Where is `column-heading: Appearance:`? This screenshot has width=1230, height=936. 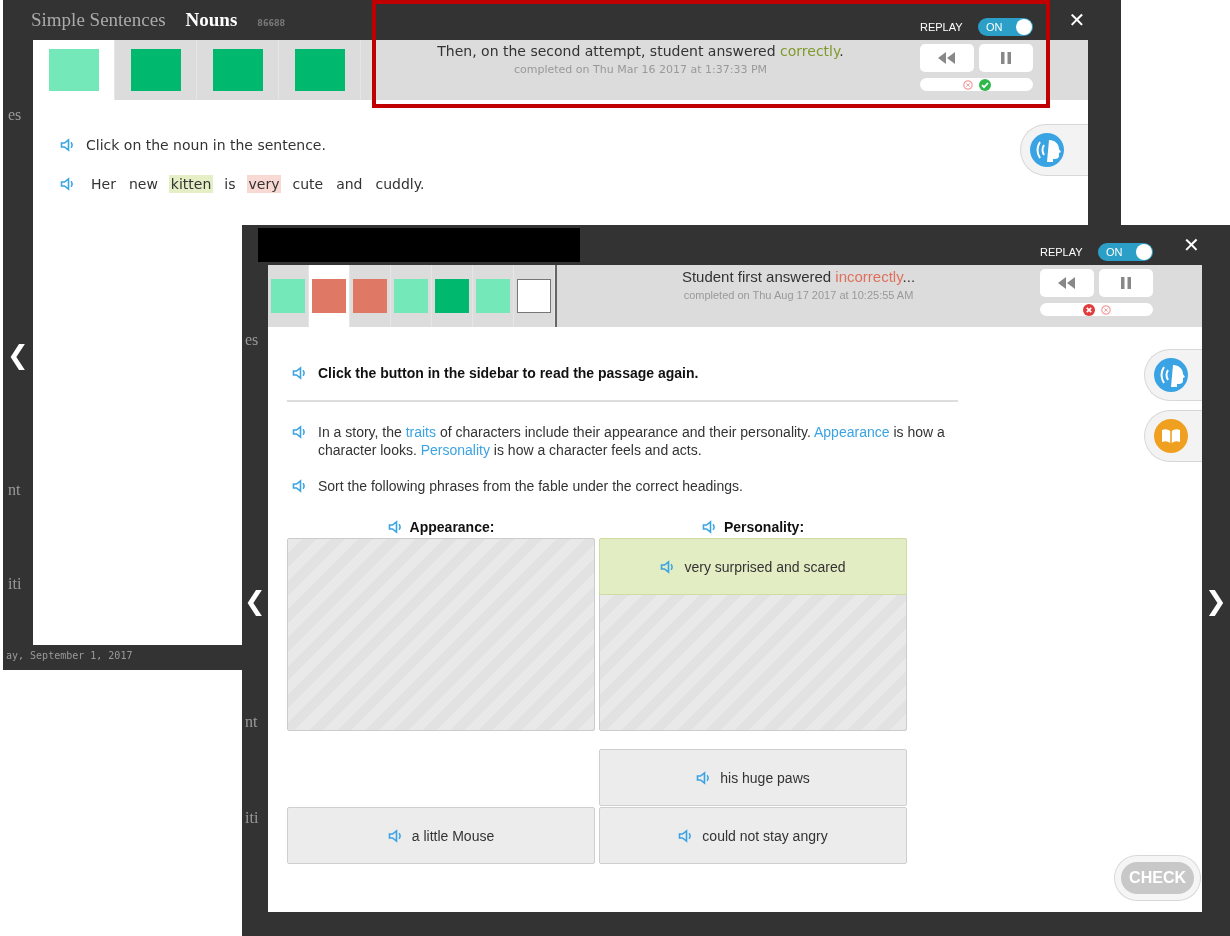 column-heading: Appearance: is located at coordinates (452, 527).